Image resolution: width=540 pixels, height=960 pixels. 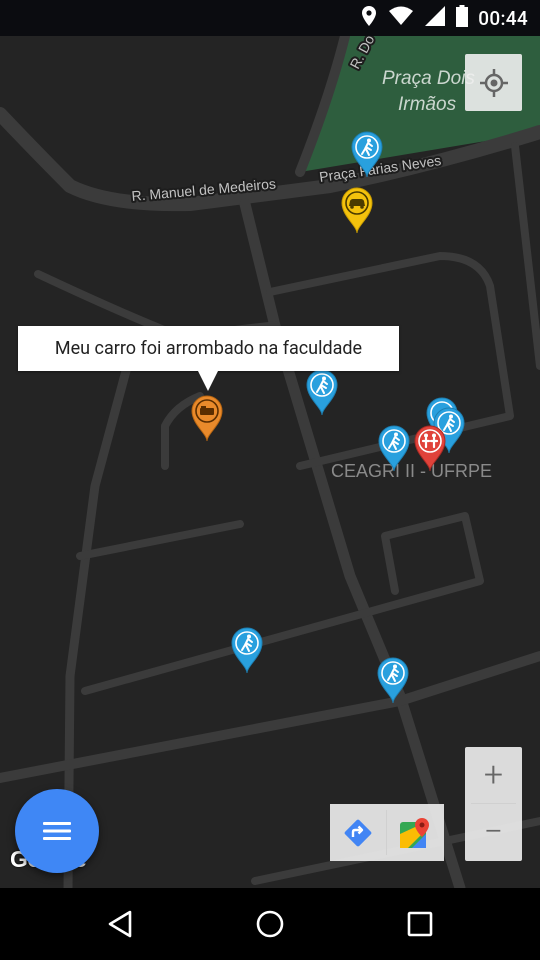 I want to click on home-button, so click(x=270, y=924).